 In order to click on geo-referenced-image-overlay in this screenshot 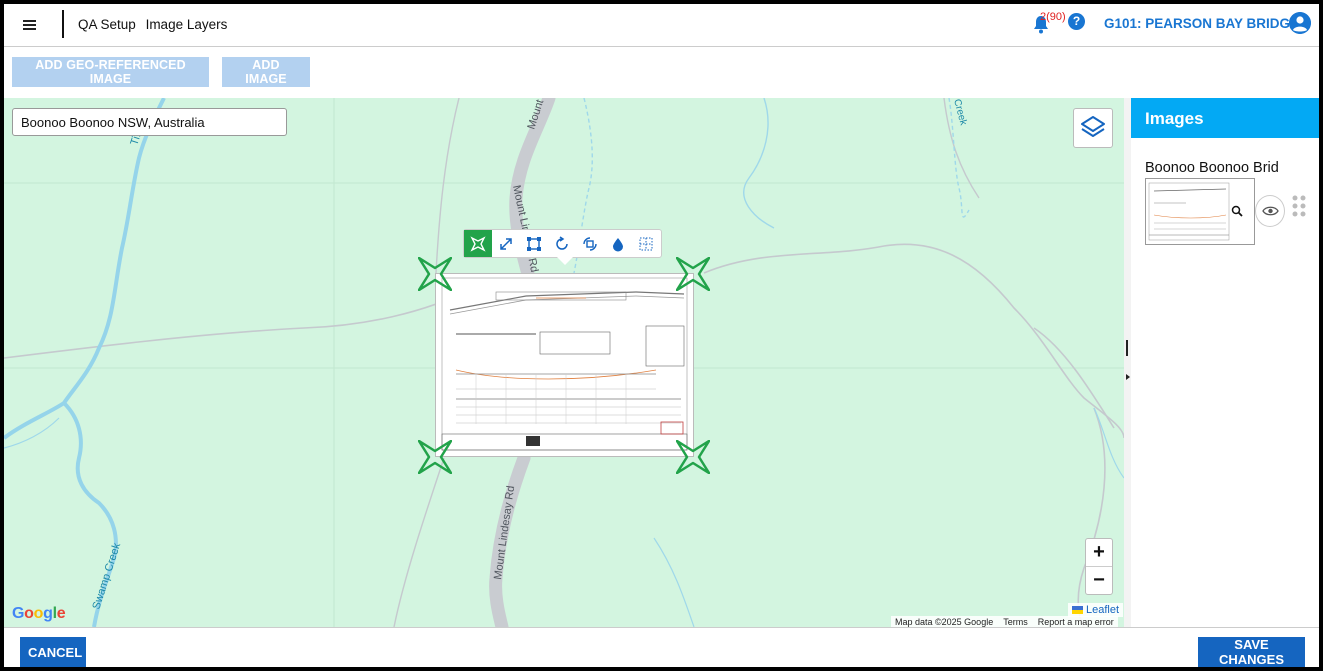, I will do `click(564, 365)`.